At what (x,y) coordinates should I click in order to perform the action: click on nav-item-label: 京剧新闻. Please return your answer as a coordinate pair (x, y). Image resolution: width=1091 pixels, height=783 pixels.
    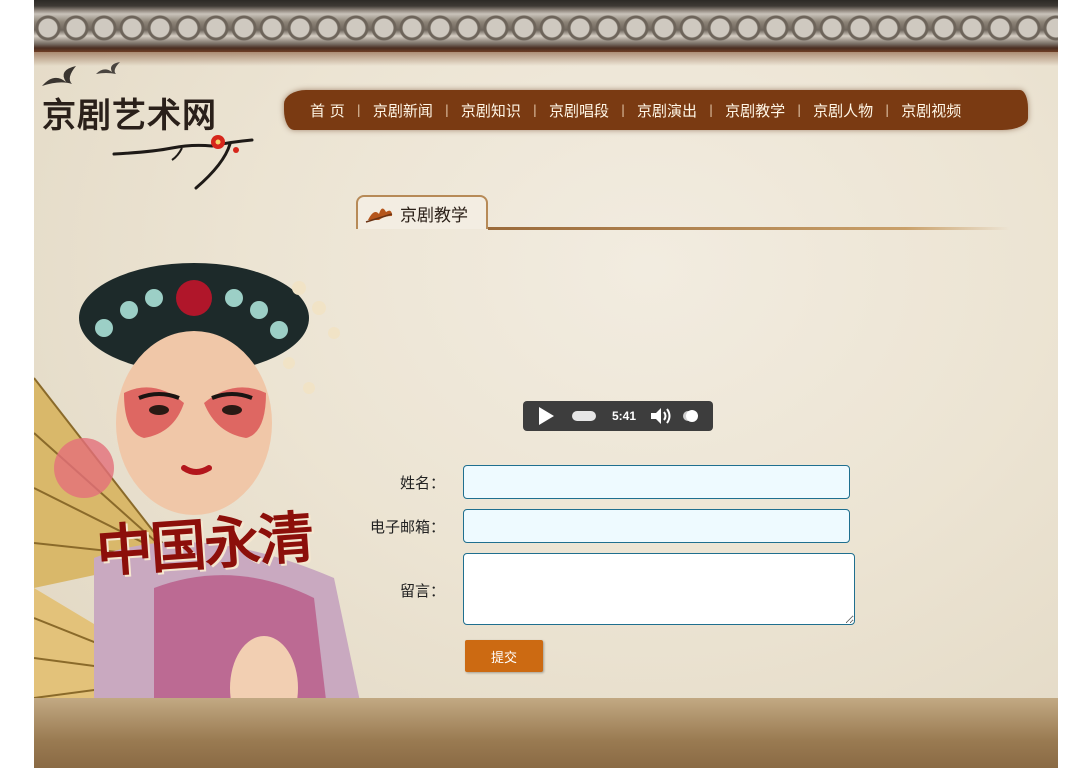
    Looking at the image, I should click on (402, 110).